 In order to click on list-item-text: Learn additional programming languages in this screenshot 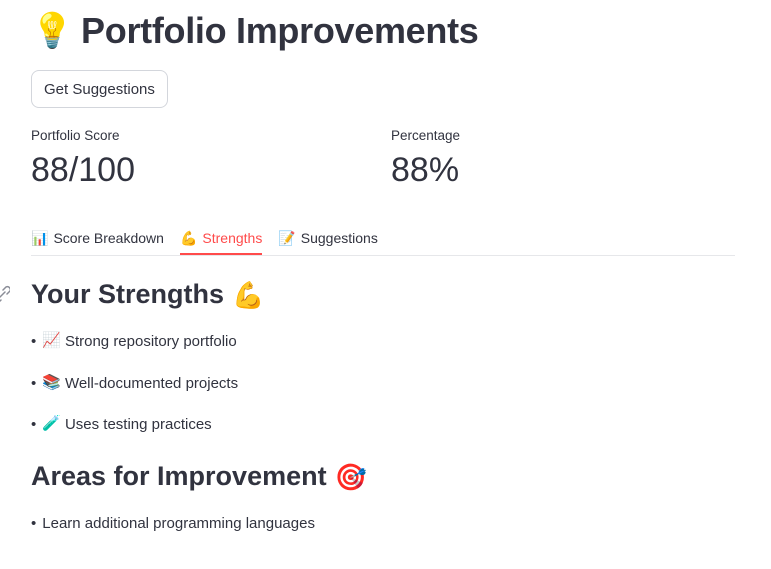, I will do `click(178, 523)`.